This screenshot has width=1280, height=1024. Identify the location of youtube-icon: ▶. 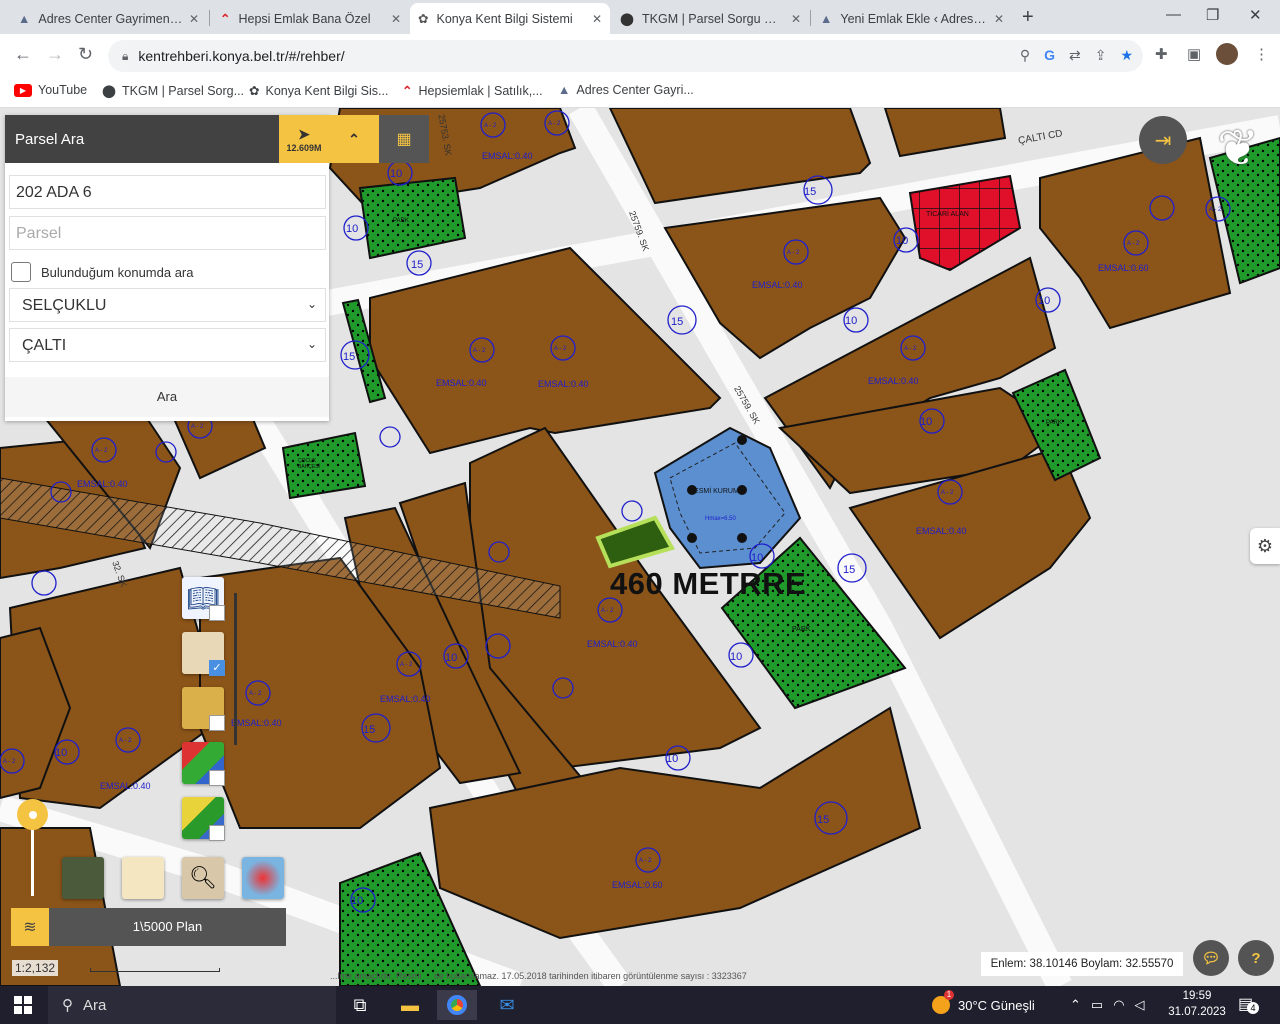
(23, 90).